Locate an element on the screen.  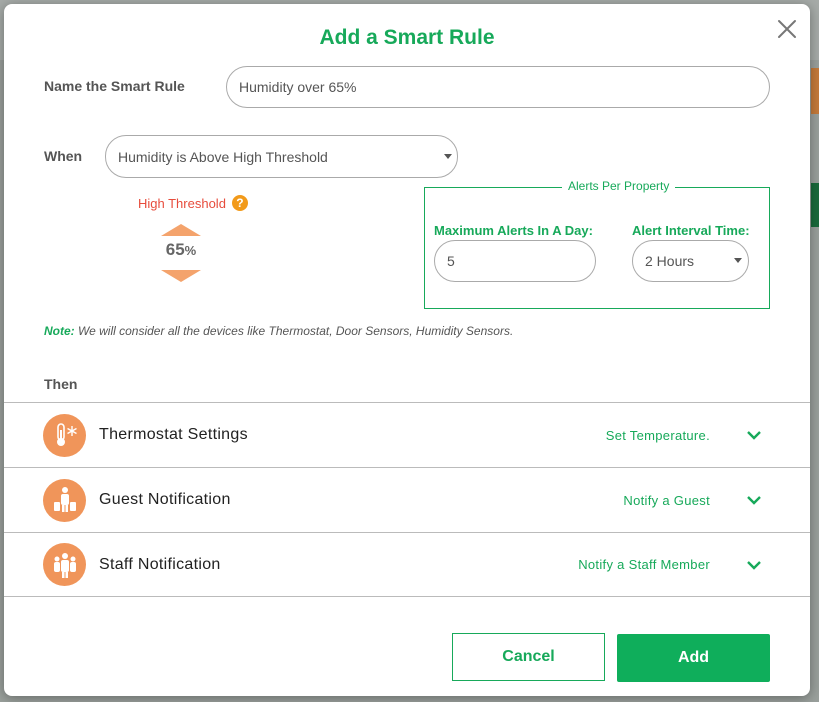
rule-name-value: Humidity over 65% is located at coordinates (298, 87).